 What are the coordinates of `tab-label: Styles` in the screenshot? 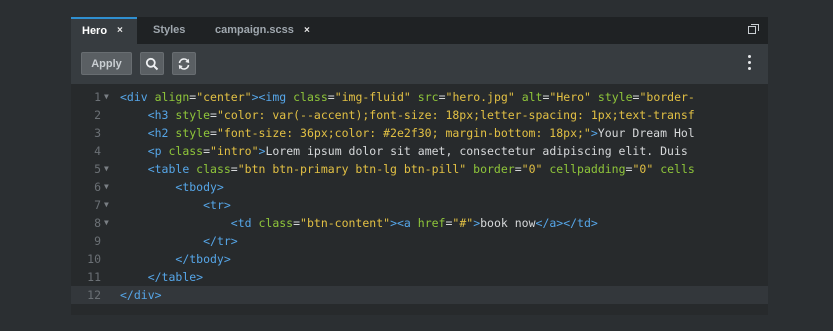 It's located at (169, 30).